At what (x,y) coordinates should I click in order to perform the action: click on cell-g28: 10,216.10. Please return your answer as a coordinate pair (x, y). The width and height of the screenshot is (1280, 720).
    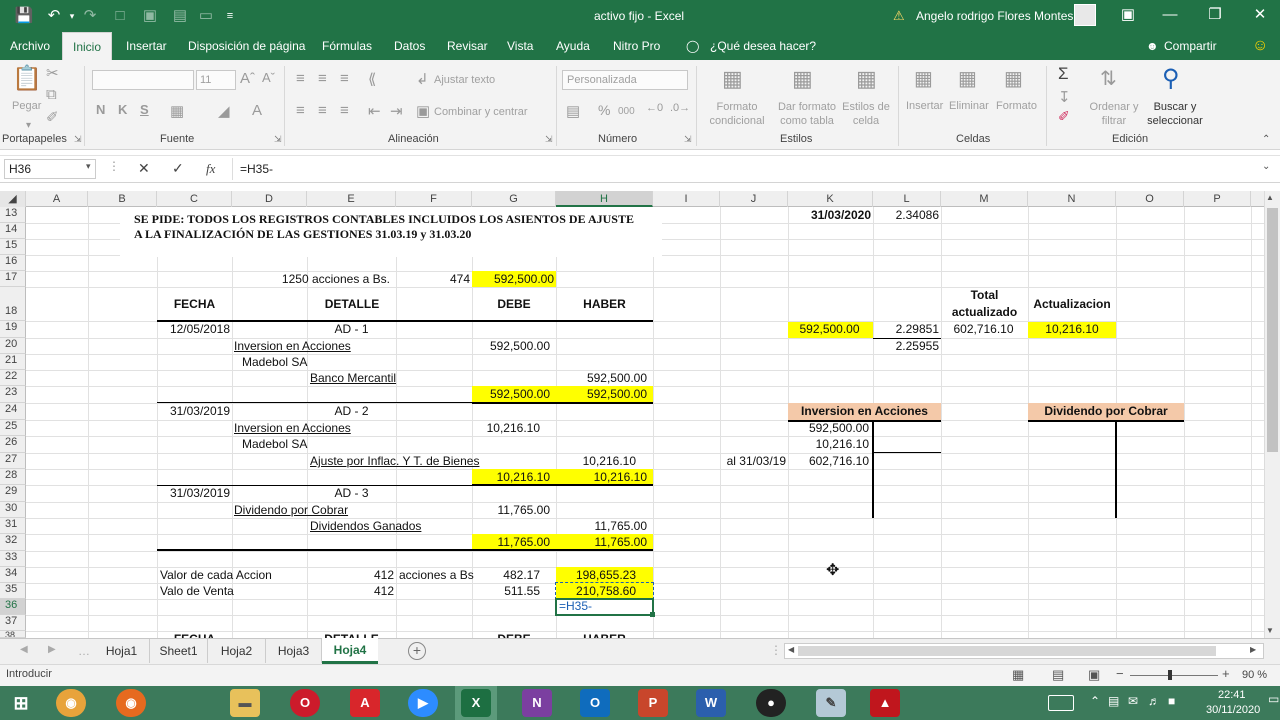
    Looking at the image, I should click on (511, 477).